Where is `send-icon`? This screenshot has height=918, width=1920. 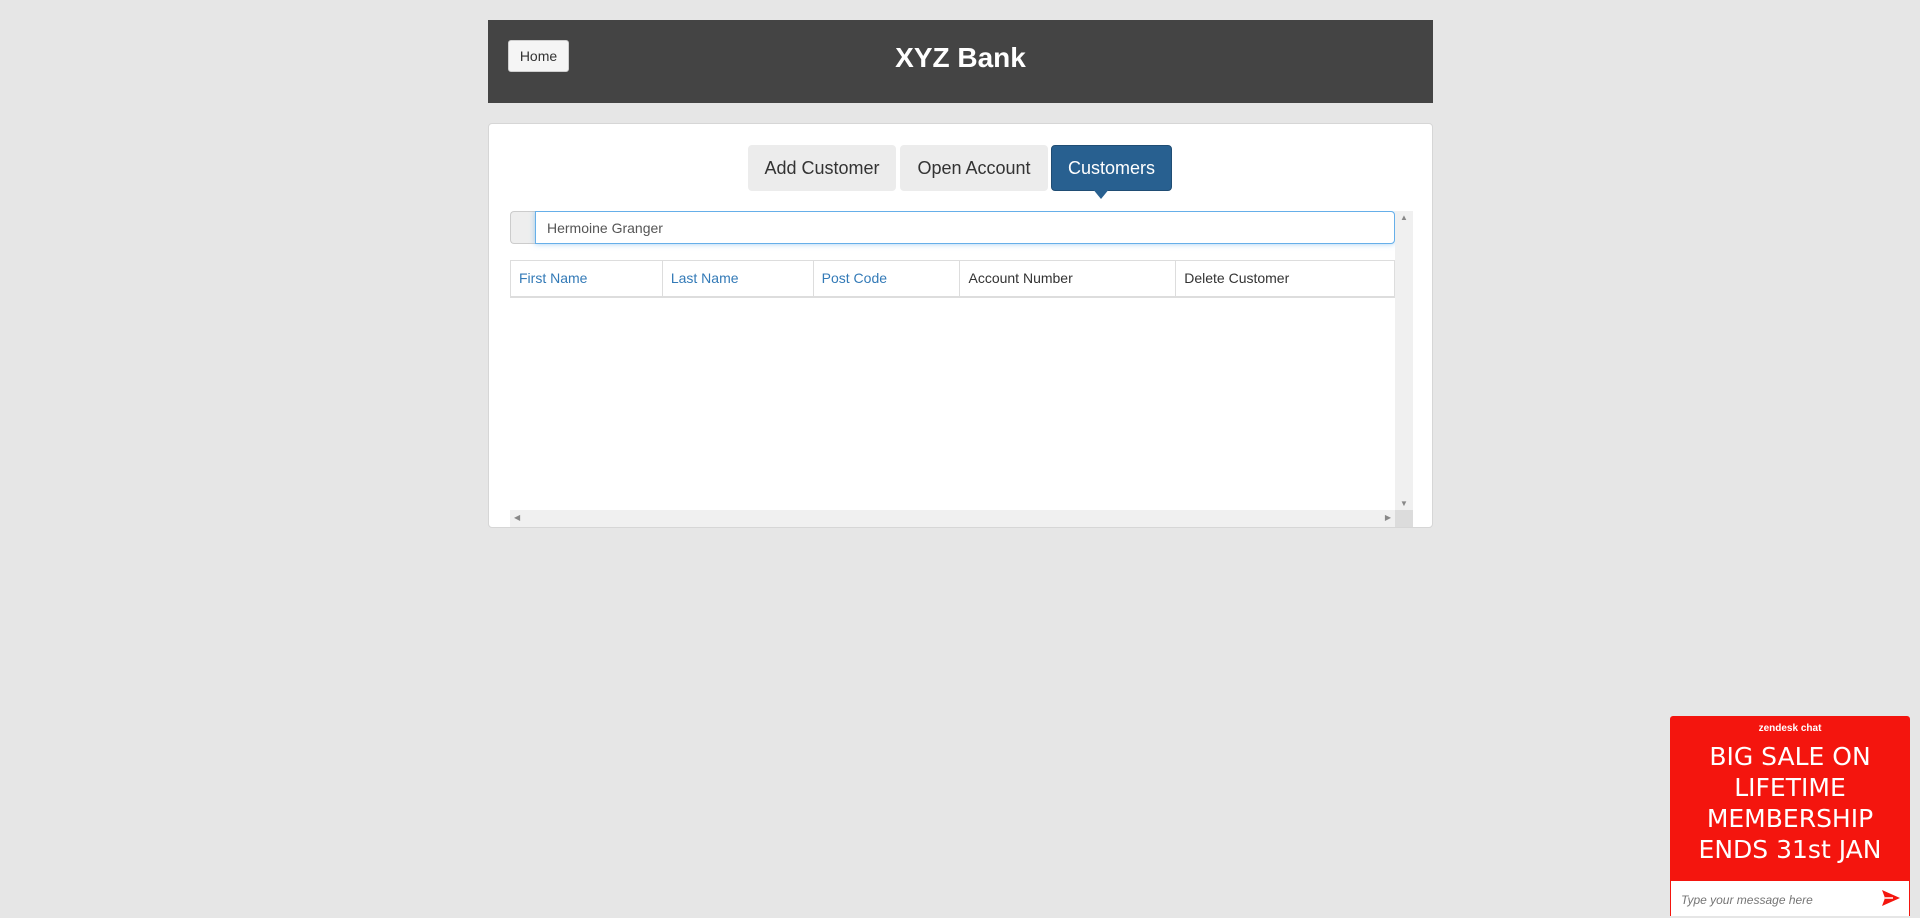 send-icon is located at coordinates (1891, 898).